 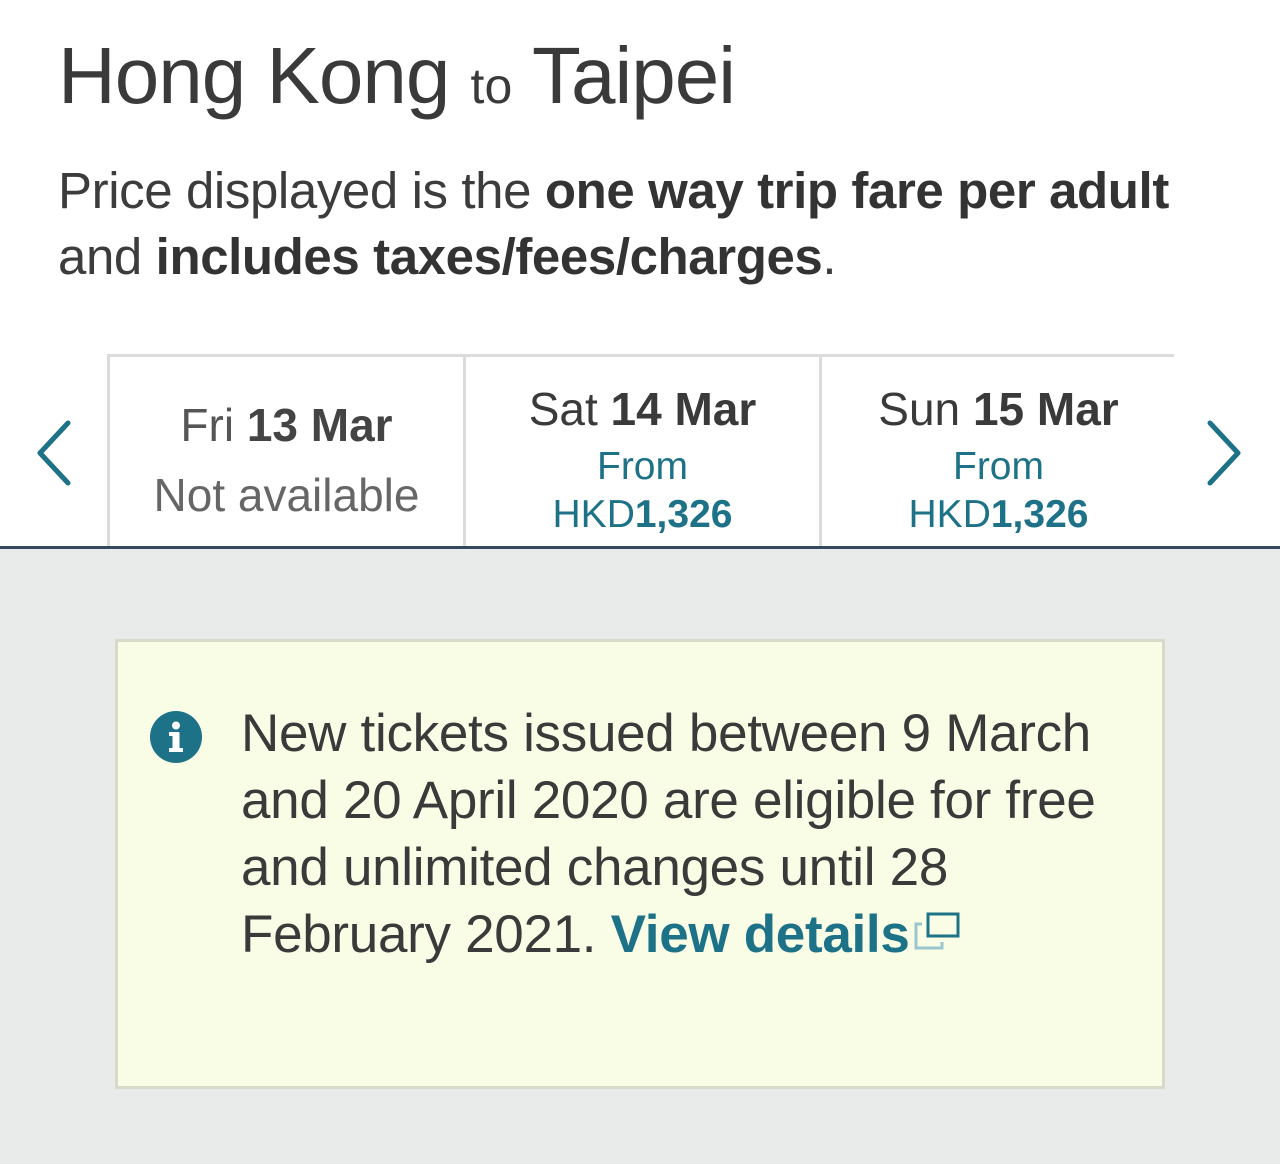 What do you see at coordinates (856, 190) in the screenshot?
I see `fare-note-emphasis: one way trip fare per adult` at bounding box center [856, 190].